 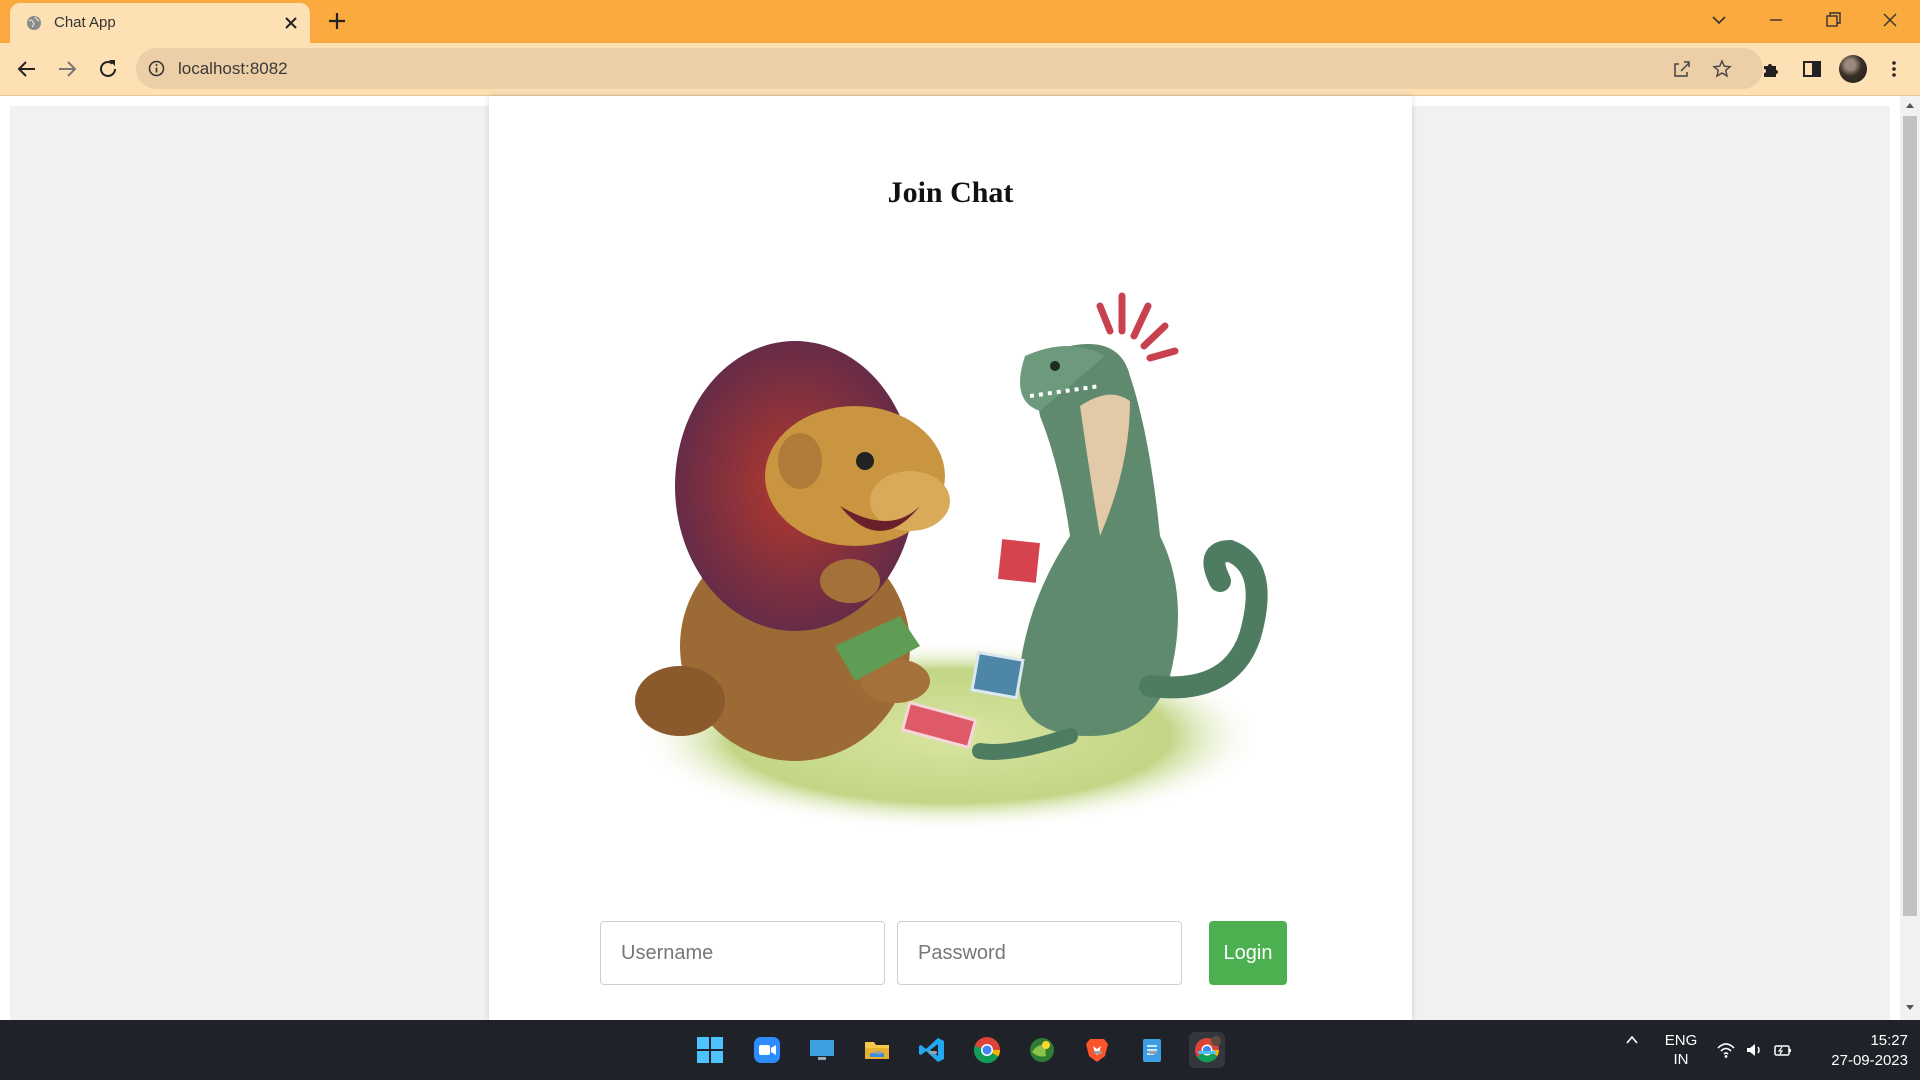 I want to click on address-bar: localhost:8082, so click(x=949, y=68).